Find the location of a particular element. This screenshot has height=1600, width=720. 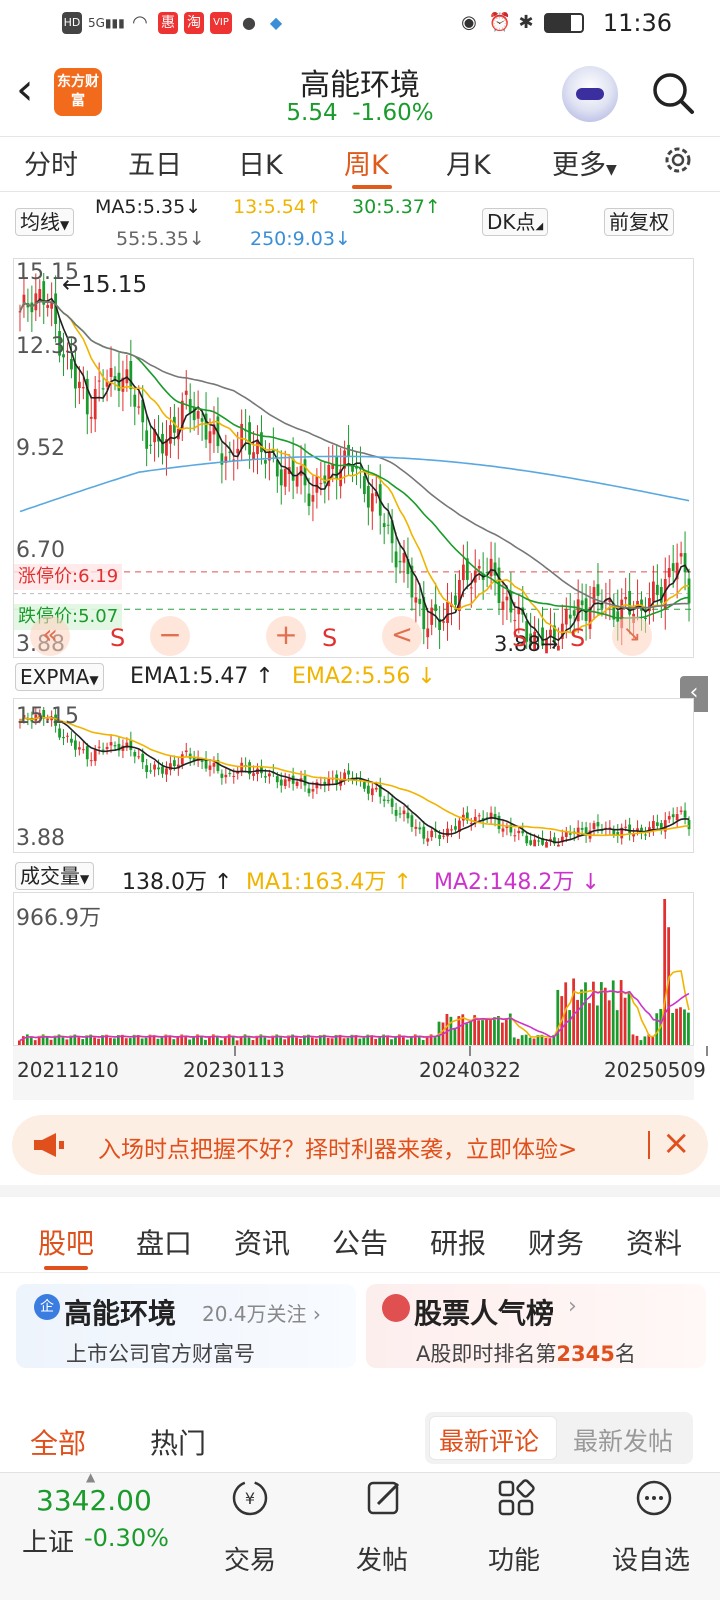

company-account-card: 企 高能环境 20.4万关注 › 上市公司官方财富号 is located at coordinates (186, 1326).